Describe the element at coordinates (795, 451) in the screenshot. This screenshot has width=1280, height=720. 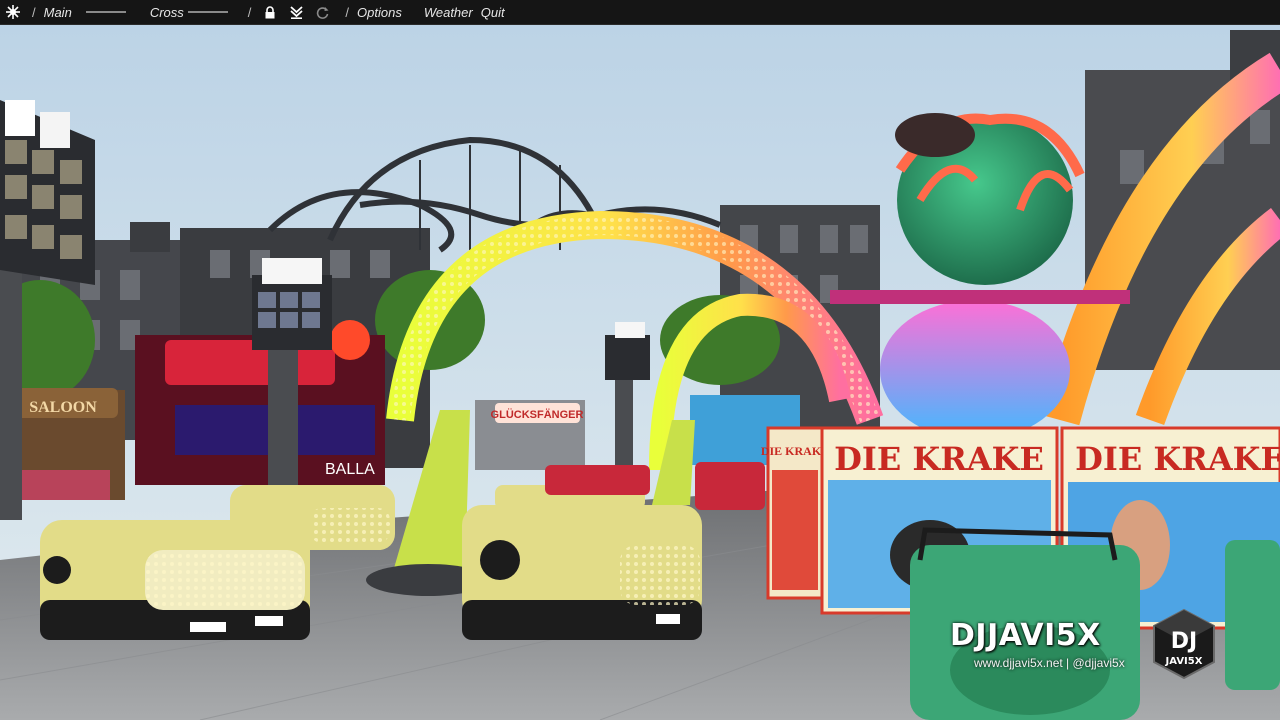
I see `side-sign: DIE KRAKE` at that location.